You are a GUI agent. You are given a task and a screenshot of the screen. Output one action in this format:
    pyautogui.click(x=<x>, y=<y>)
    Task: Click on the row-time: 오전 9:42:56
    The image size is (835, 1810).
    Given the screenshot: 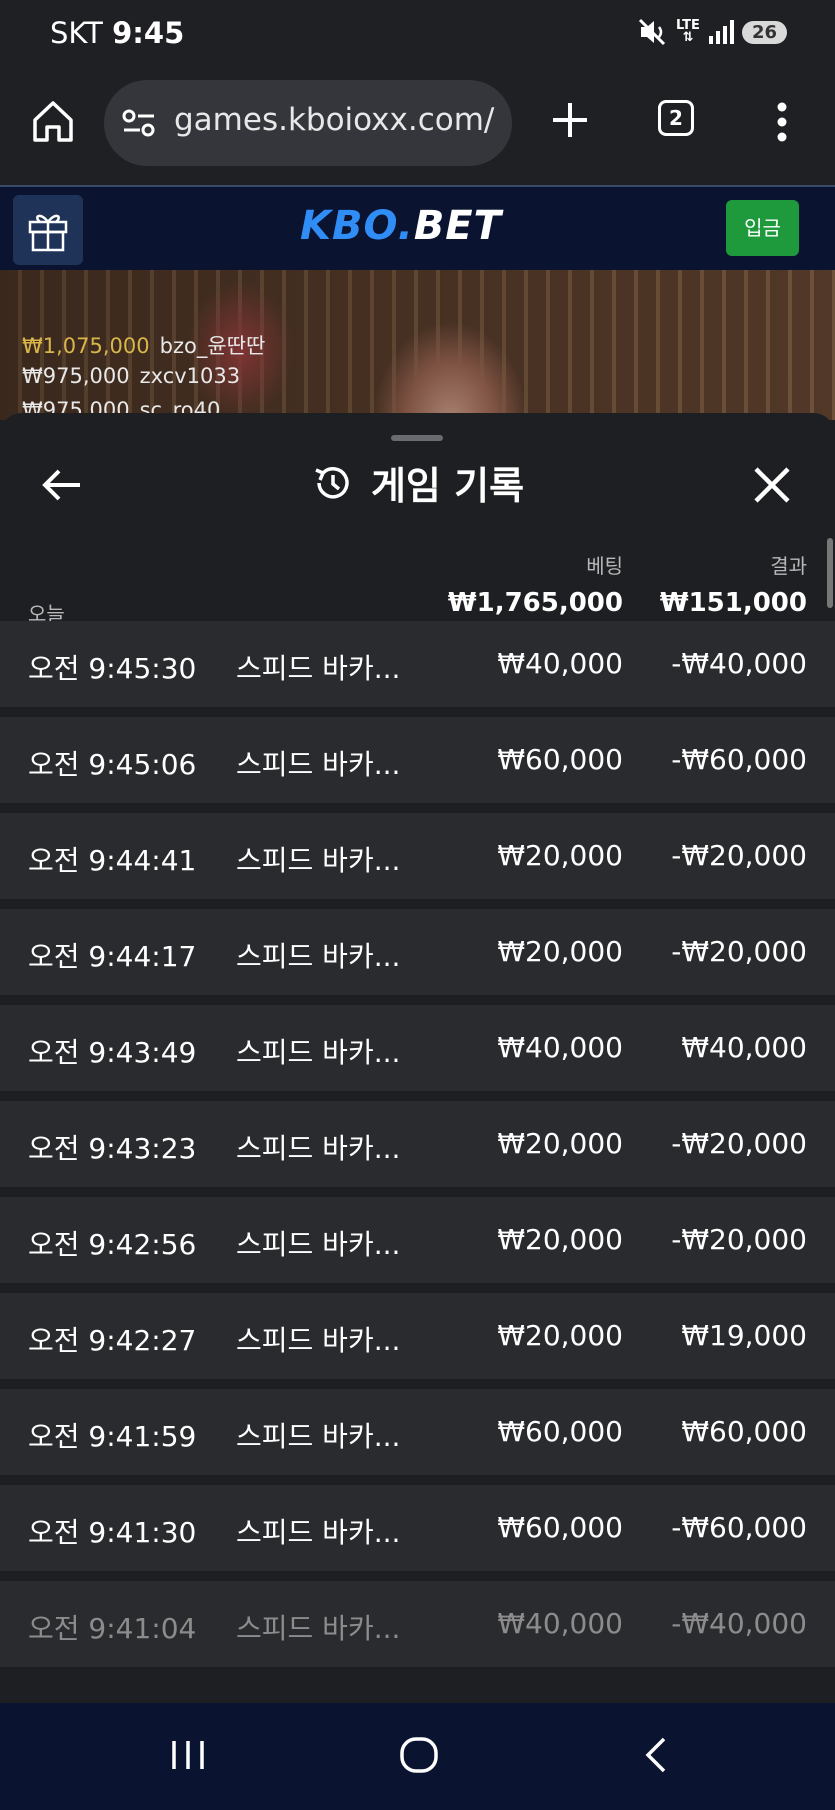 What is the action you would take?
    pyautogui.click(x=112, y=1244)
    